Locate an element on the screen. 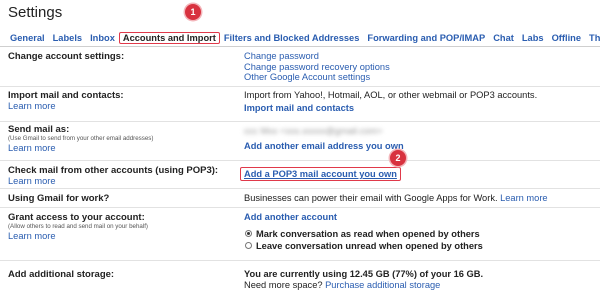 This screenshot has height=302, width=600. change-password-link: Change password is located at coordinates (419, 56).